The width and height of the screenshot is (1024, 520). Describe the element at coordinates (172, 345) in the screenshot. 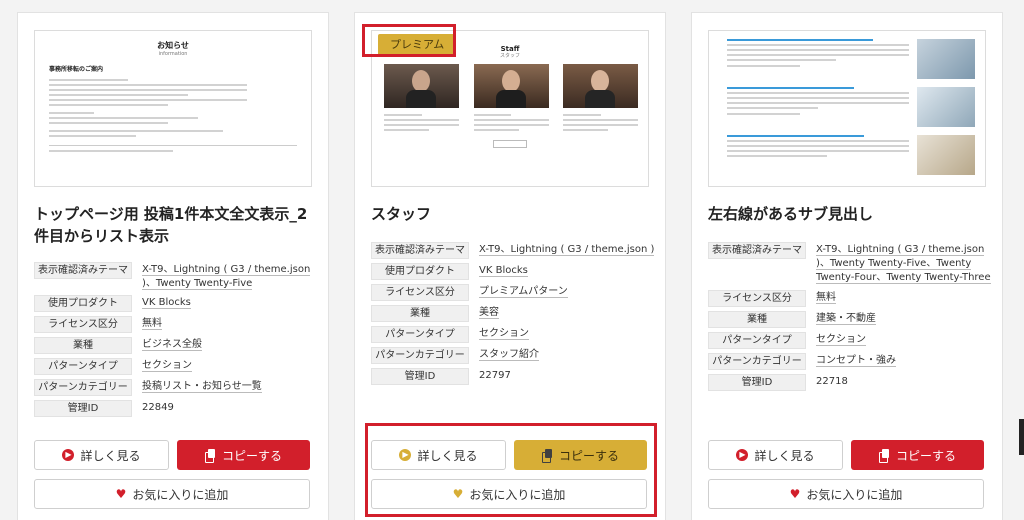

I see `meta-value: ビジネス全般` at that location.